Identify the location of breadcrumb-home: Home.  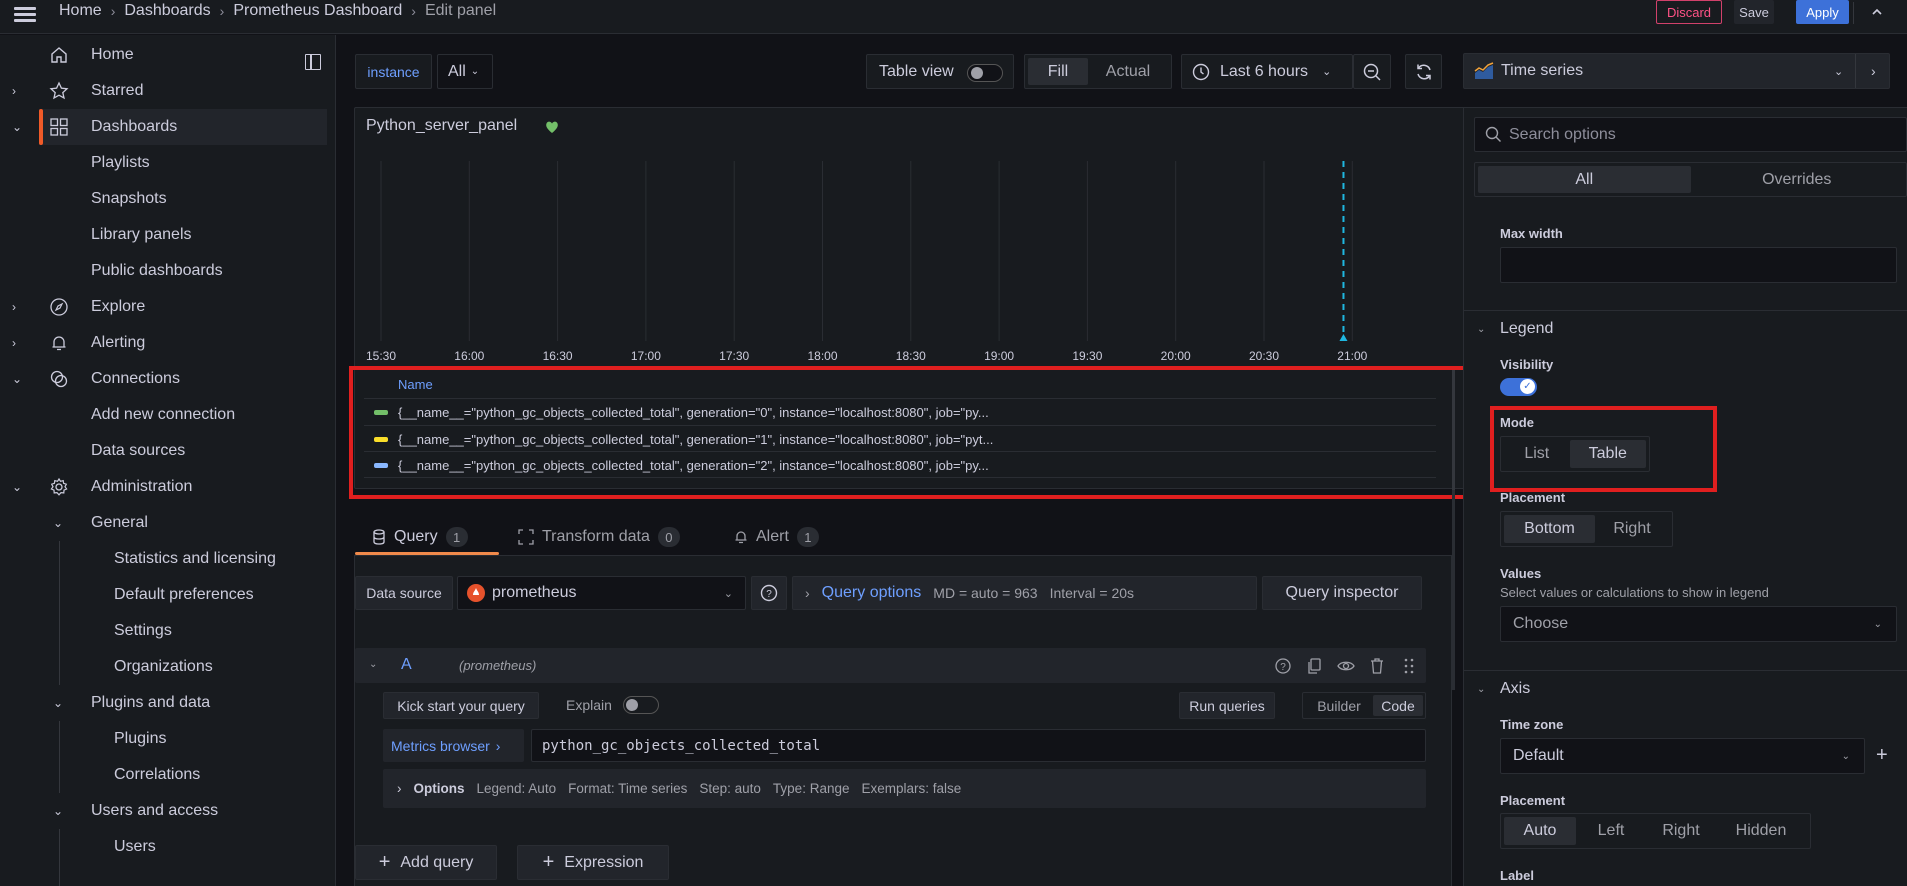
(80, 11).